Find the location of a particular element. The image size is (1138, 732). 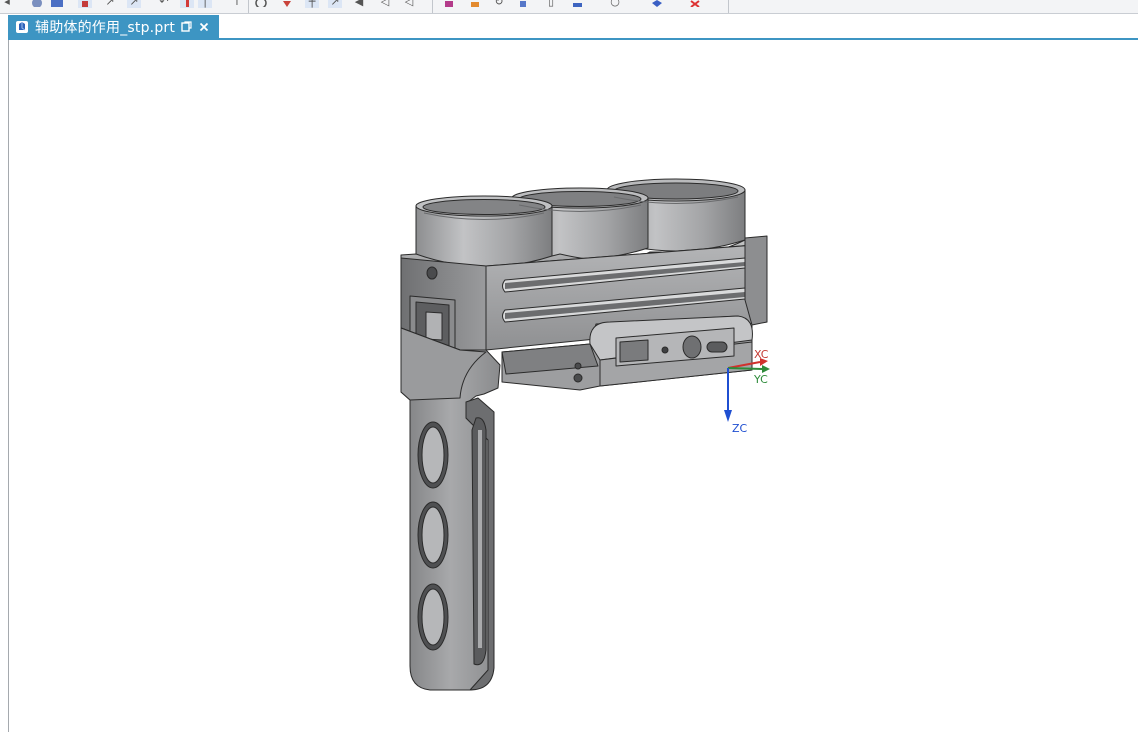

wcs-y-label: YC is located at coordinates (761, 379).